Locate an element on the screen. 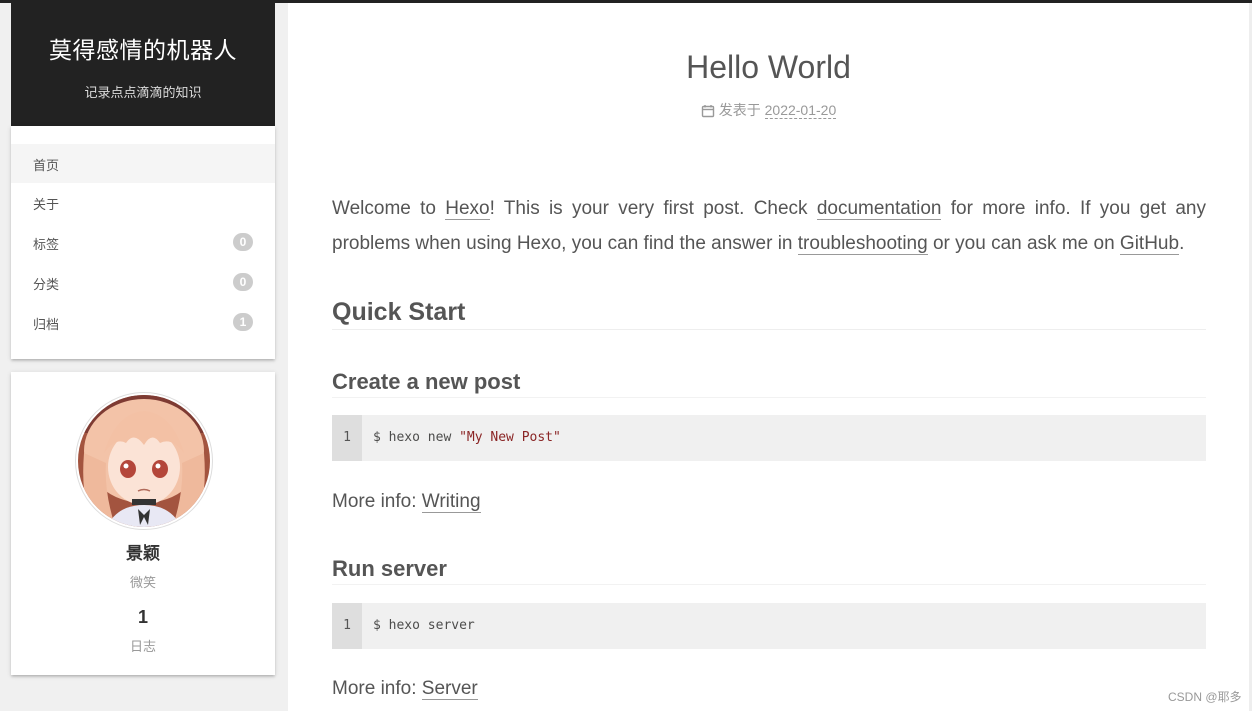  author-profile: 景颖 微笑 1 日志 is located at coordinates (143, 523).